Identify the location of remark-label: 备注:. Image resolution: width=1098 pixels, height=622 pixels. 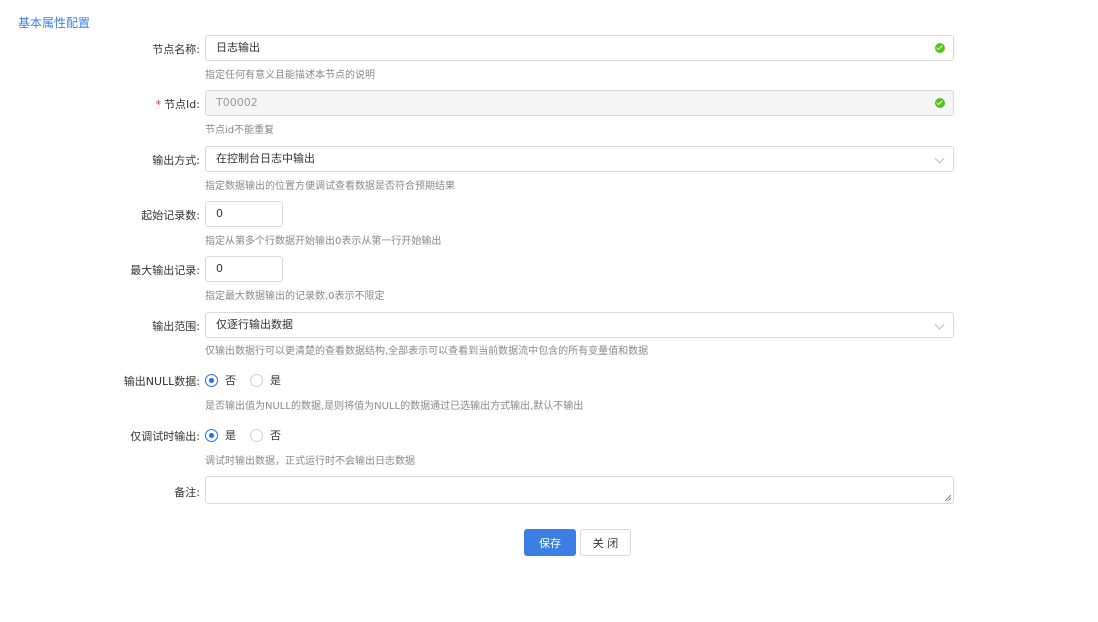
(187, 492).